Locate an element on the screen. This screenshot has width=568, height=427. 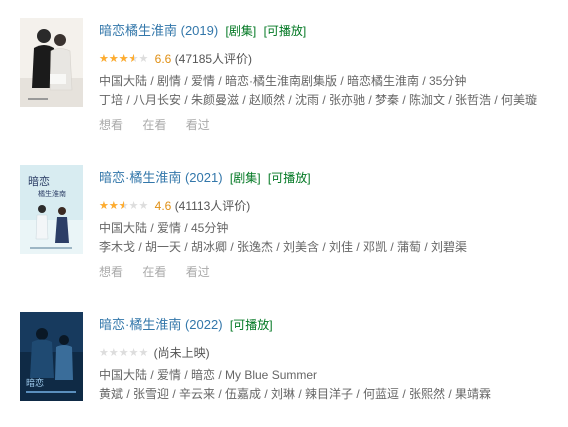
star-empty-icon: ★★★★★ is located at coordinates (124, 352).